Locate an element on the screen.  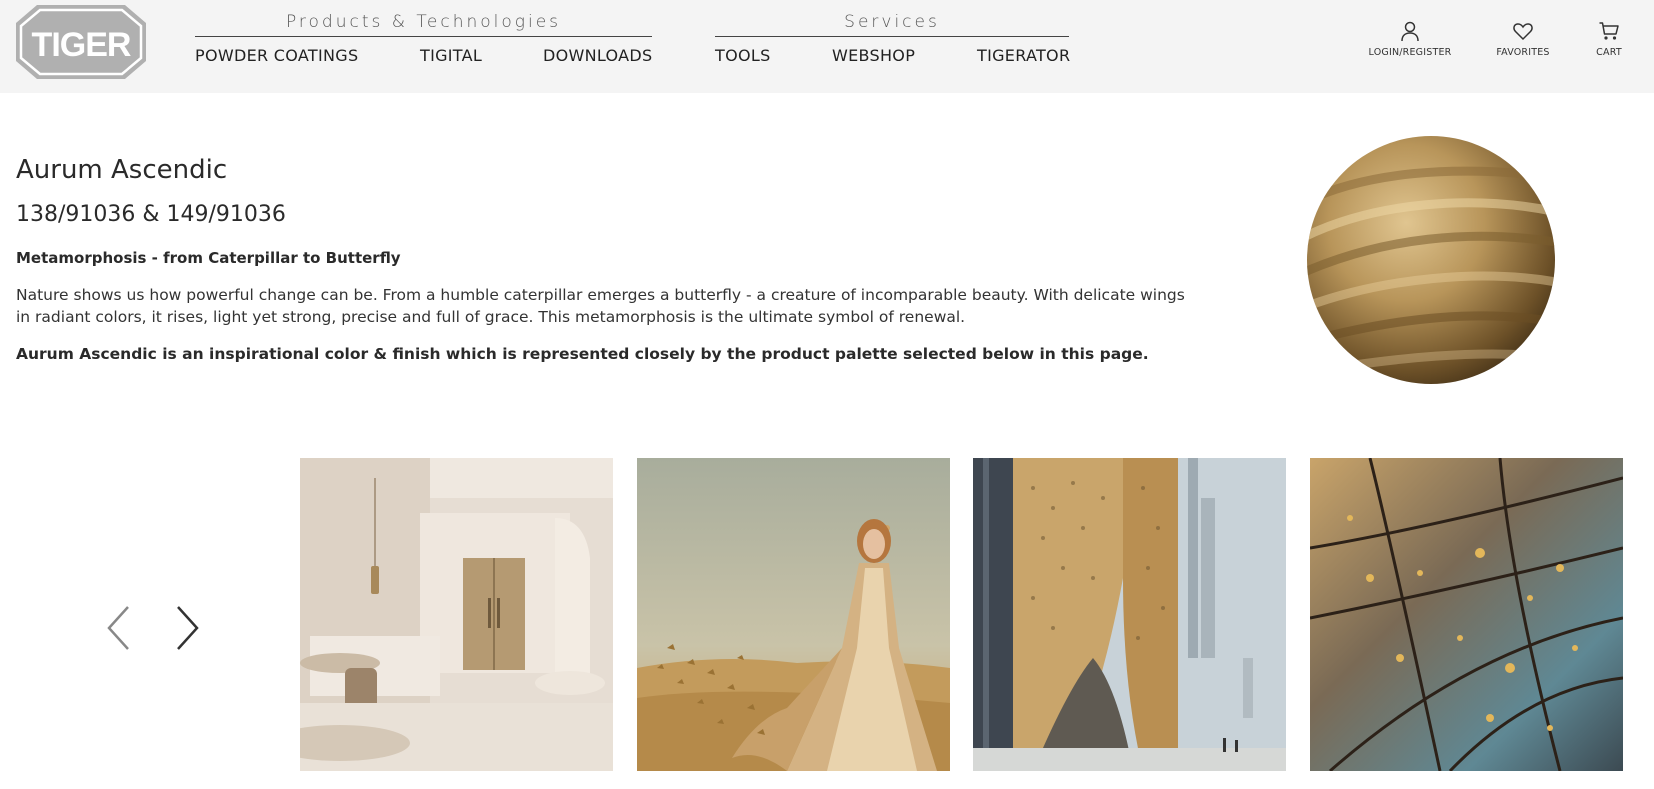
login-register-label: LOGIN/REGISTER is located at coordinates (1410, 52).